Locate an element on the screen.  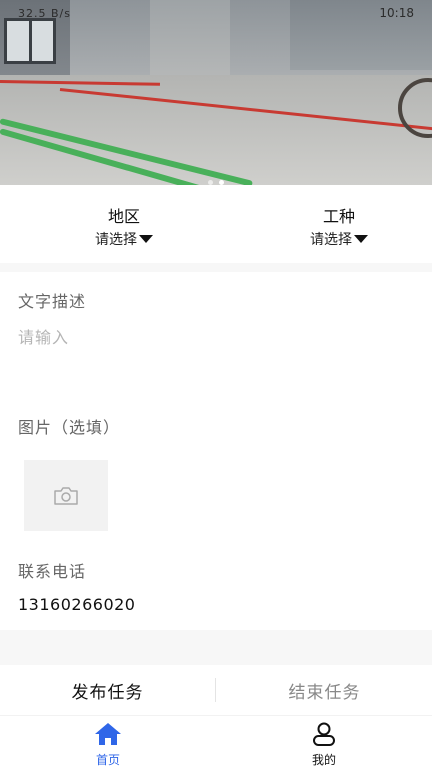
tab-home: 首页 is located at coordinates (108, 745).